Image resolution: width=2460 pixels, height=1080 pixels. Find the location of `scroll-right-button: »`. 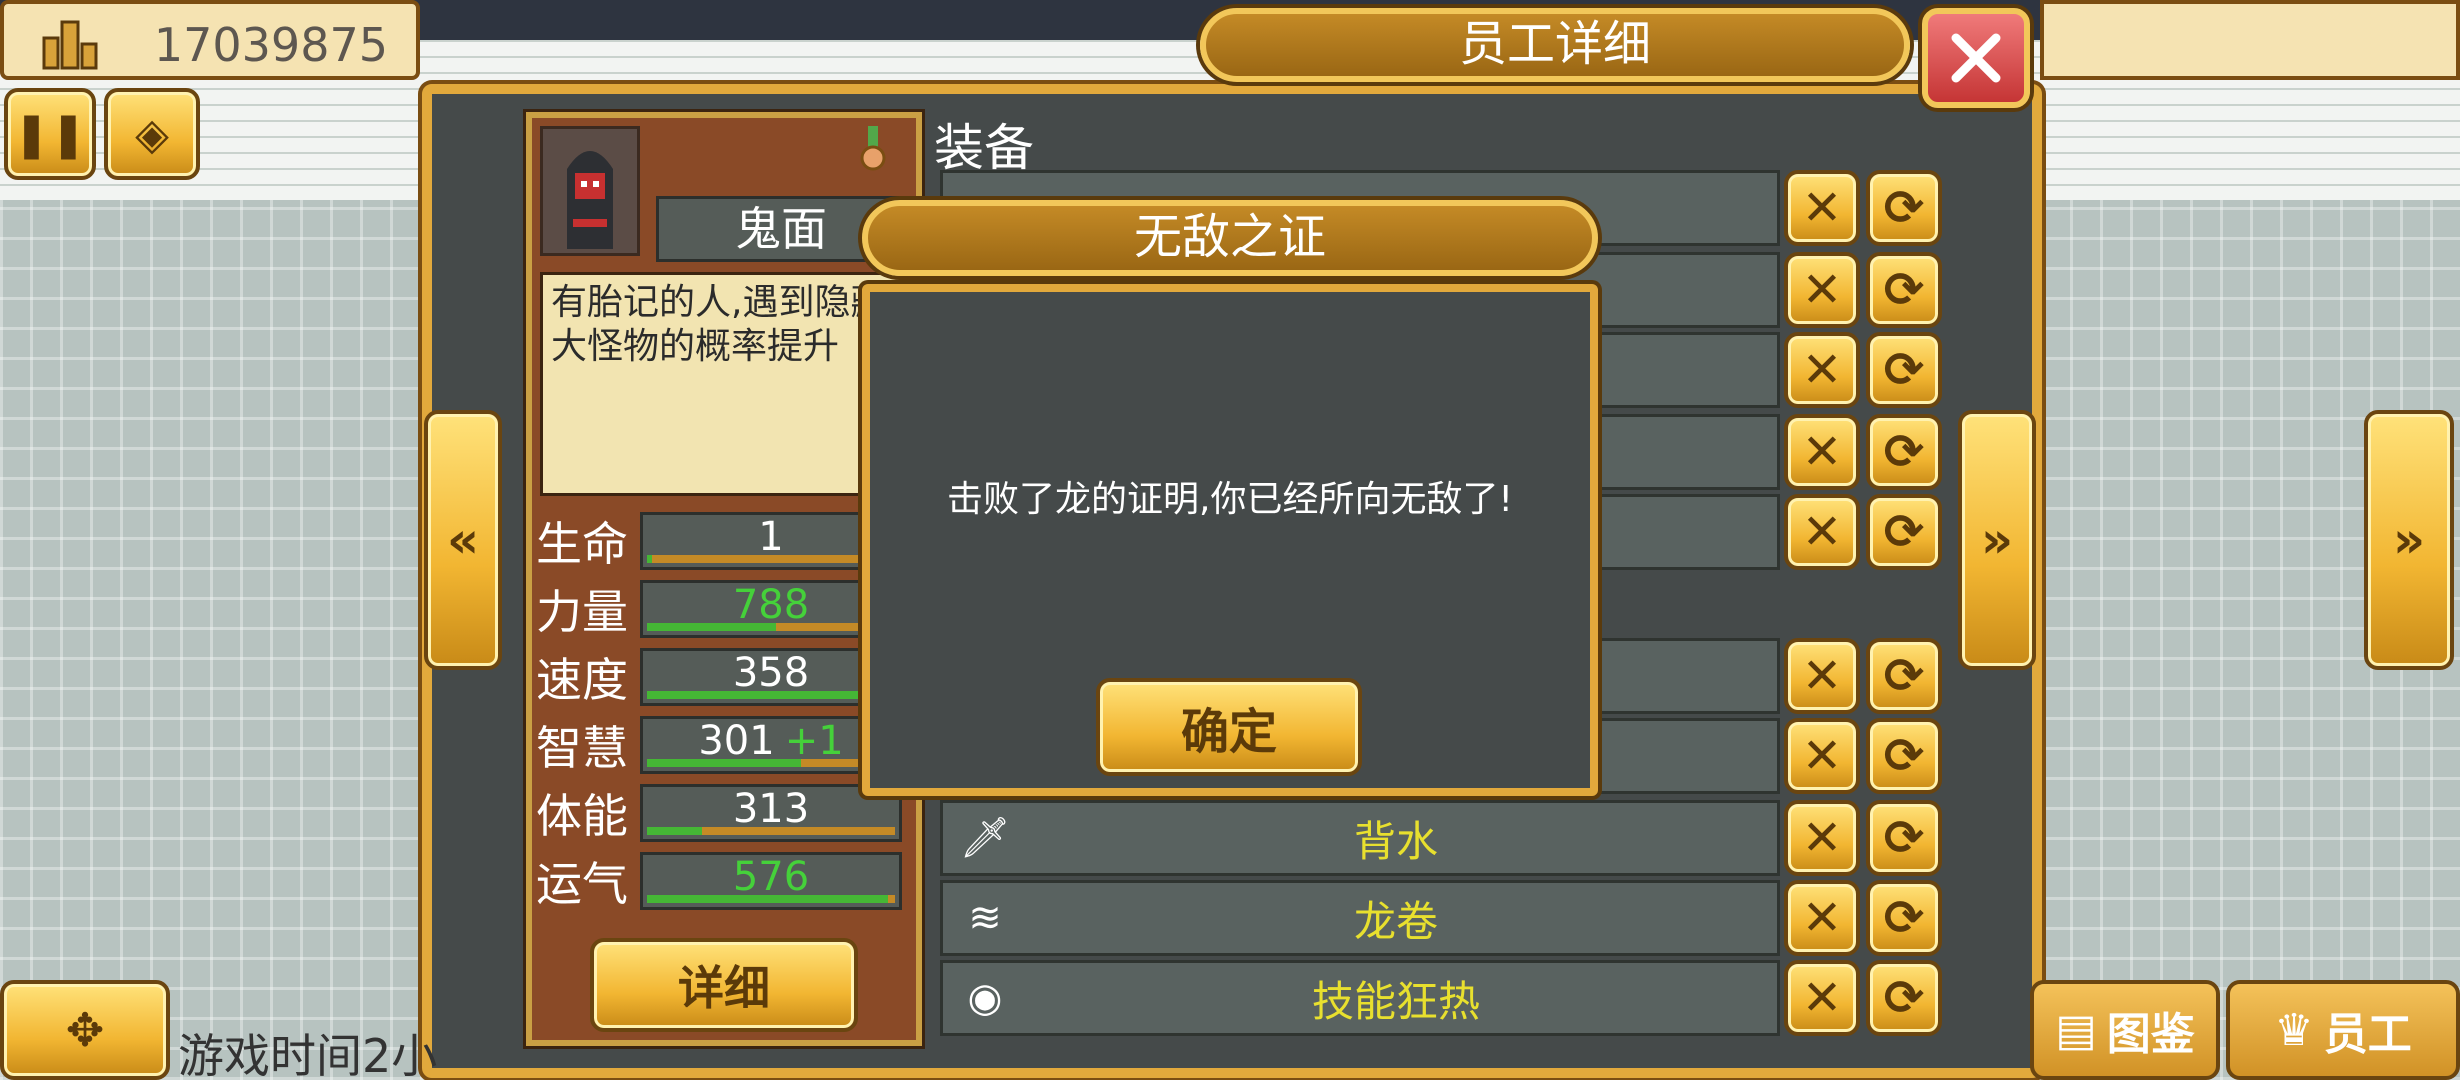

scroll-right-button: » is located at coordinates (2409, 540).